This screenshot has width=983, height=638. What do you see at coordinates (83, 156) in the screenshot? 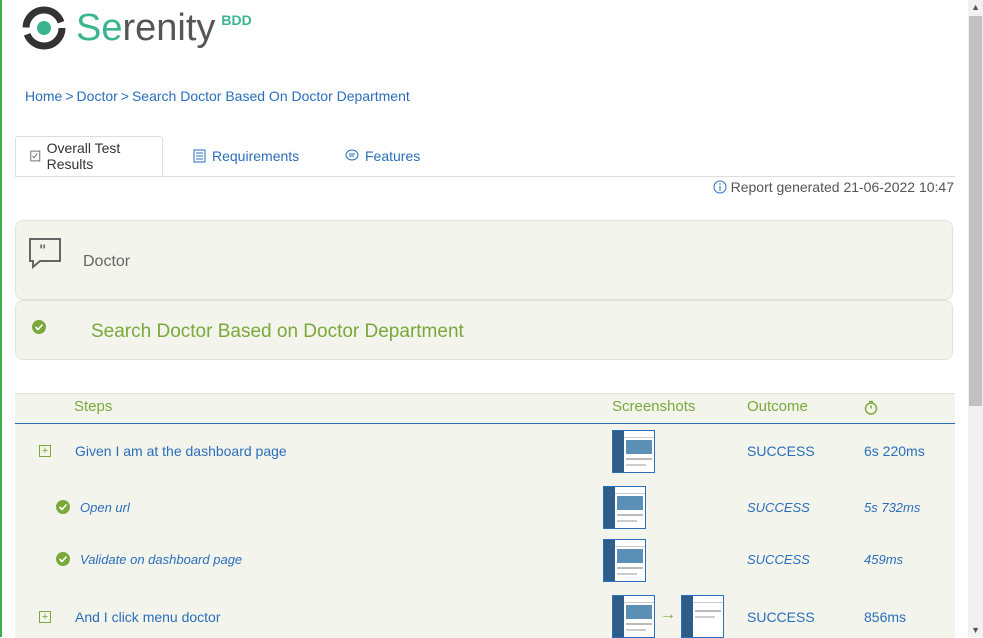
I see `tab-label: Overall Test Results` at bounding box center [83, 156].